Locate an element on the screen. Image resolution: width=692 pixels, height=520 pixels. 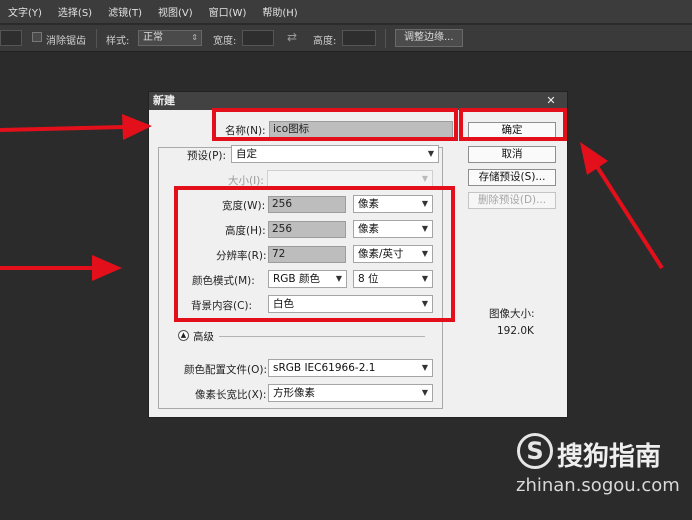
arrow-name-head is located at coordinates (137, 127).